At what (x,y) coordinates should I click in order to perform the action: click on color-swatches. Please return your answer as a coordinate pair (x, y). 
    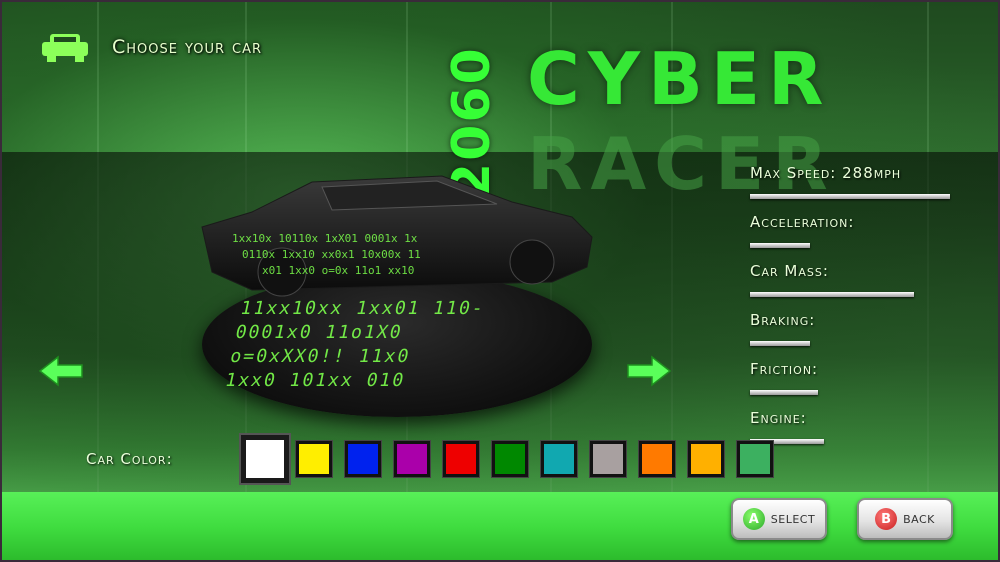
    Looking at the image, I should click on (513, 459).